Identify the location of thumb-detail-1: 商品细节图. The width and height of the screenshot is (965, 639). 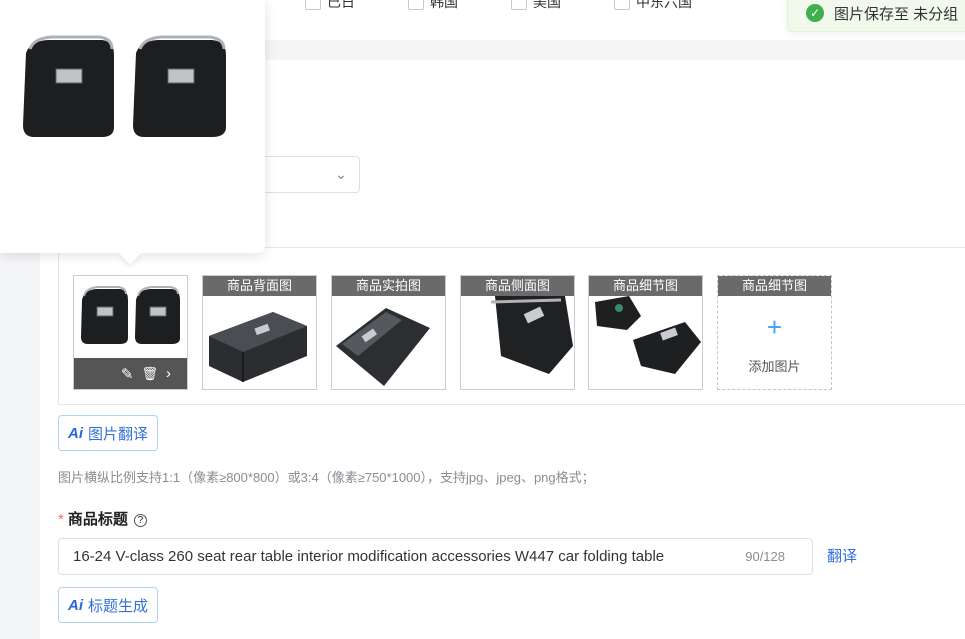
(645, 332).